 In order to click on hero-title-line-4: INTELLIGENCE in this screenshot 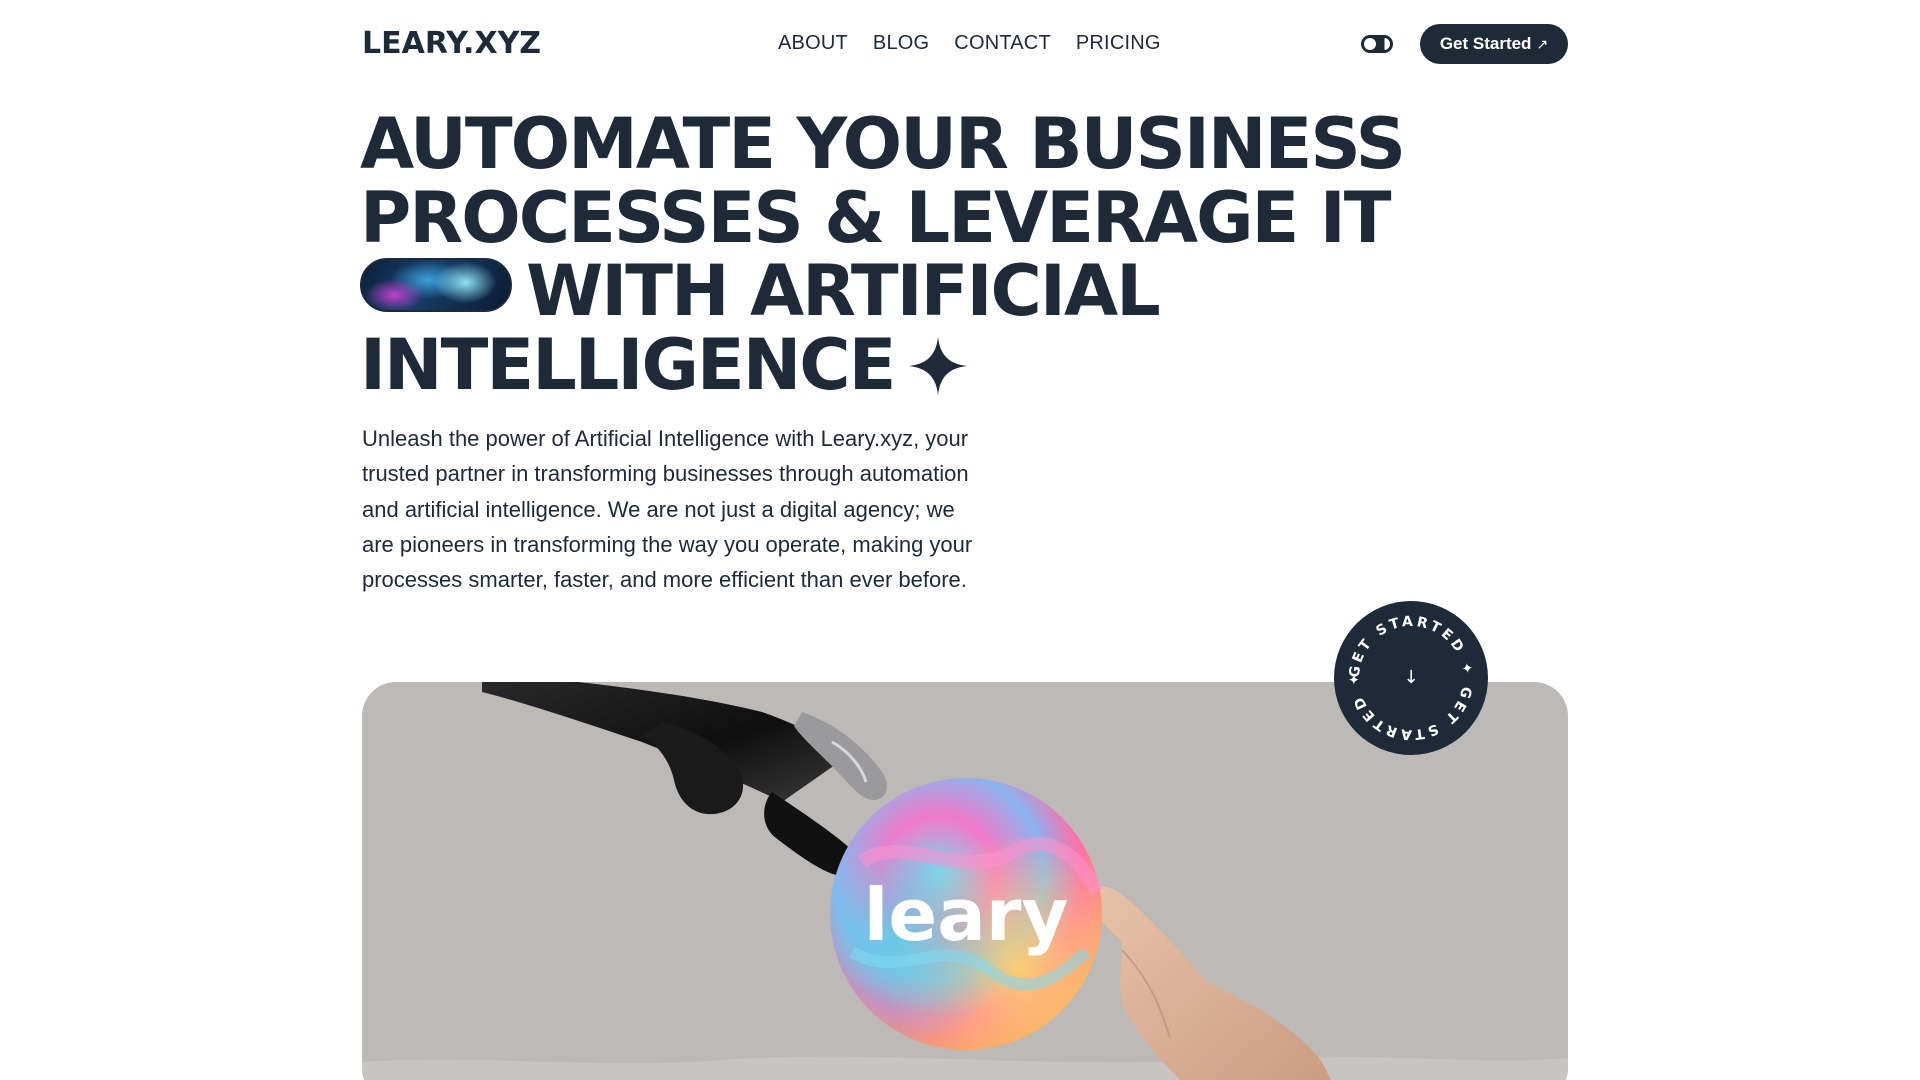, I will do `click(882, 365)`.